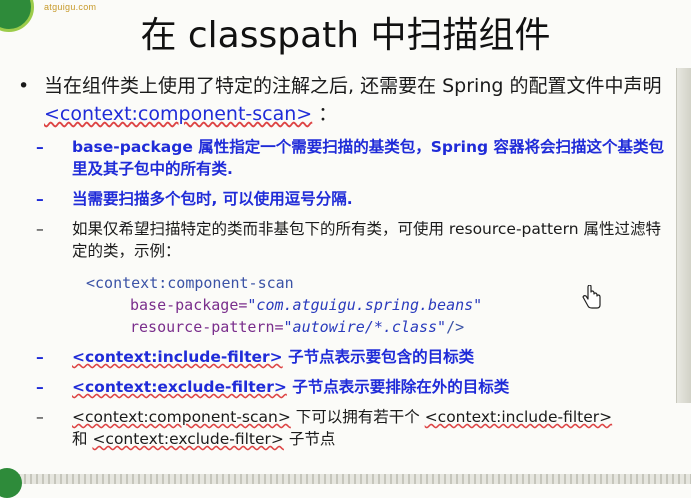 The image size is (691, 498). What do you see at coordinates (591, 297) in the screenshot?
I see `hand-pointer-icon` at bounding box center [591, 297].